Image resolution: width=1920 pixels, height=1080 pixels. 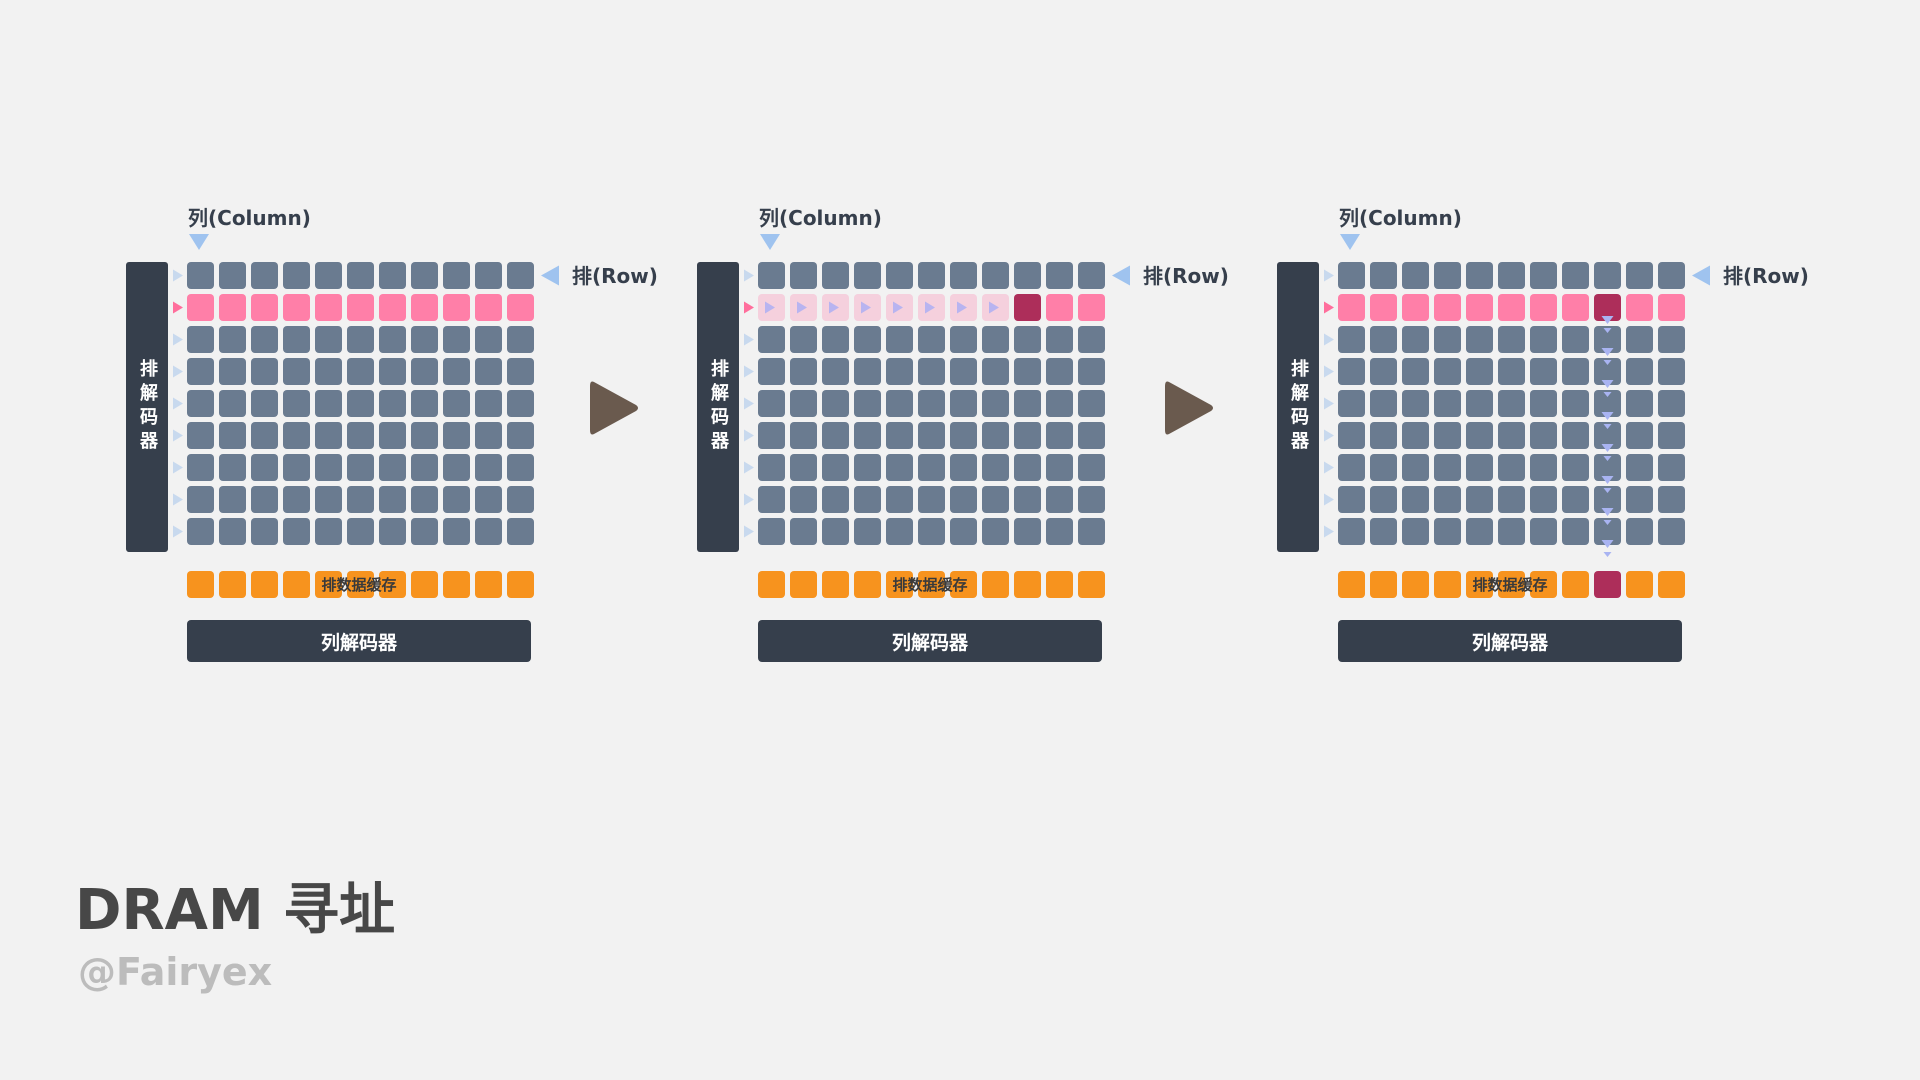 What do you see at coordinates (614, 408) in the screenshot?
I see `step-arrow-icon` at bounding box center [614, 408].